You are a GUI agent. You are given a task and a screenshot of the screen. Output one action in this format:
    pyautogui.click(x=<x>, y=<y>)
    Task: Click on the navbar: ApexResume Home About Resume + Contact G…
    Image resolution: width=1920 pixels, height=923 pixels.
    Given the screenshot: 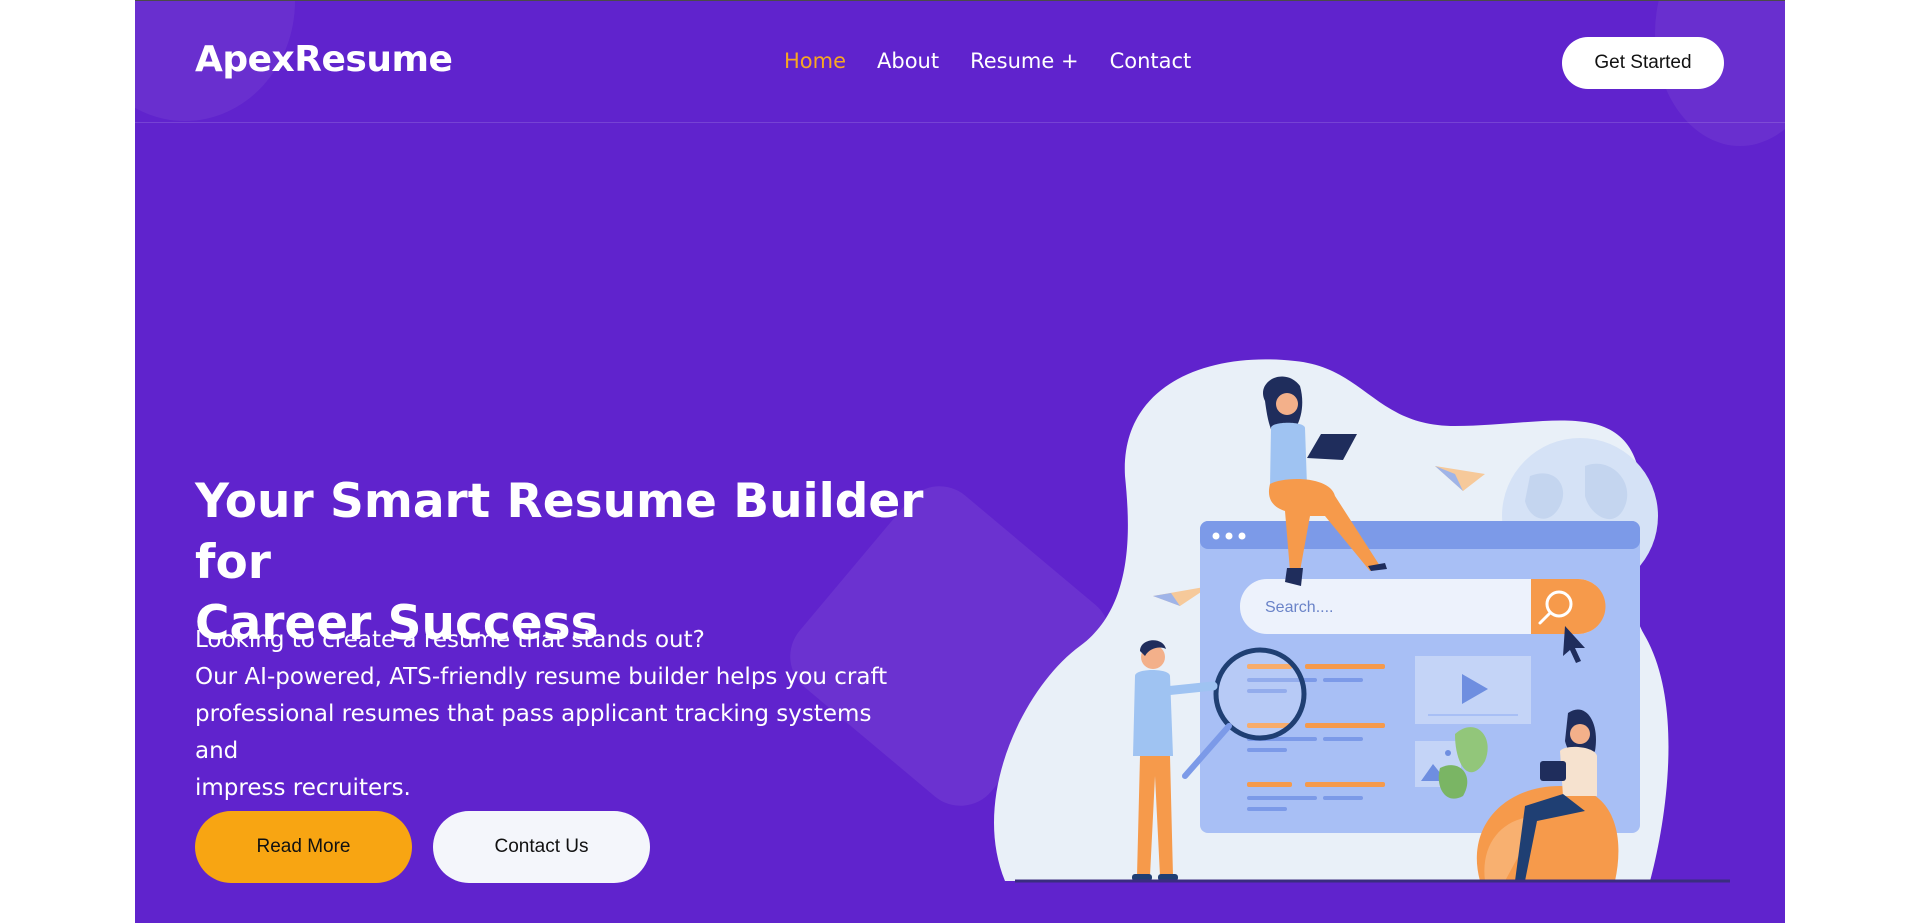 What is the action you would take?
    pyautogui.click(x=960, y=62)
    